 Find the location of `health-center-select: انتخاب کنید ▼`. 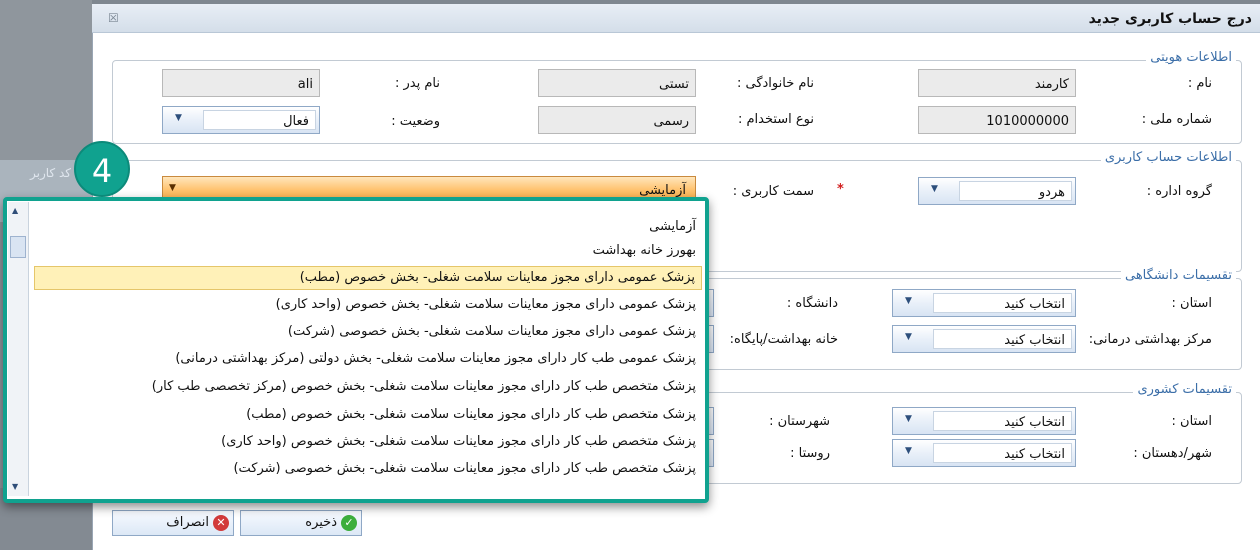

health-center-select: انتخاب کنید ▼ is located at coordinates (984, 339).